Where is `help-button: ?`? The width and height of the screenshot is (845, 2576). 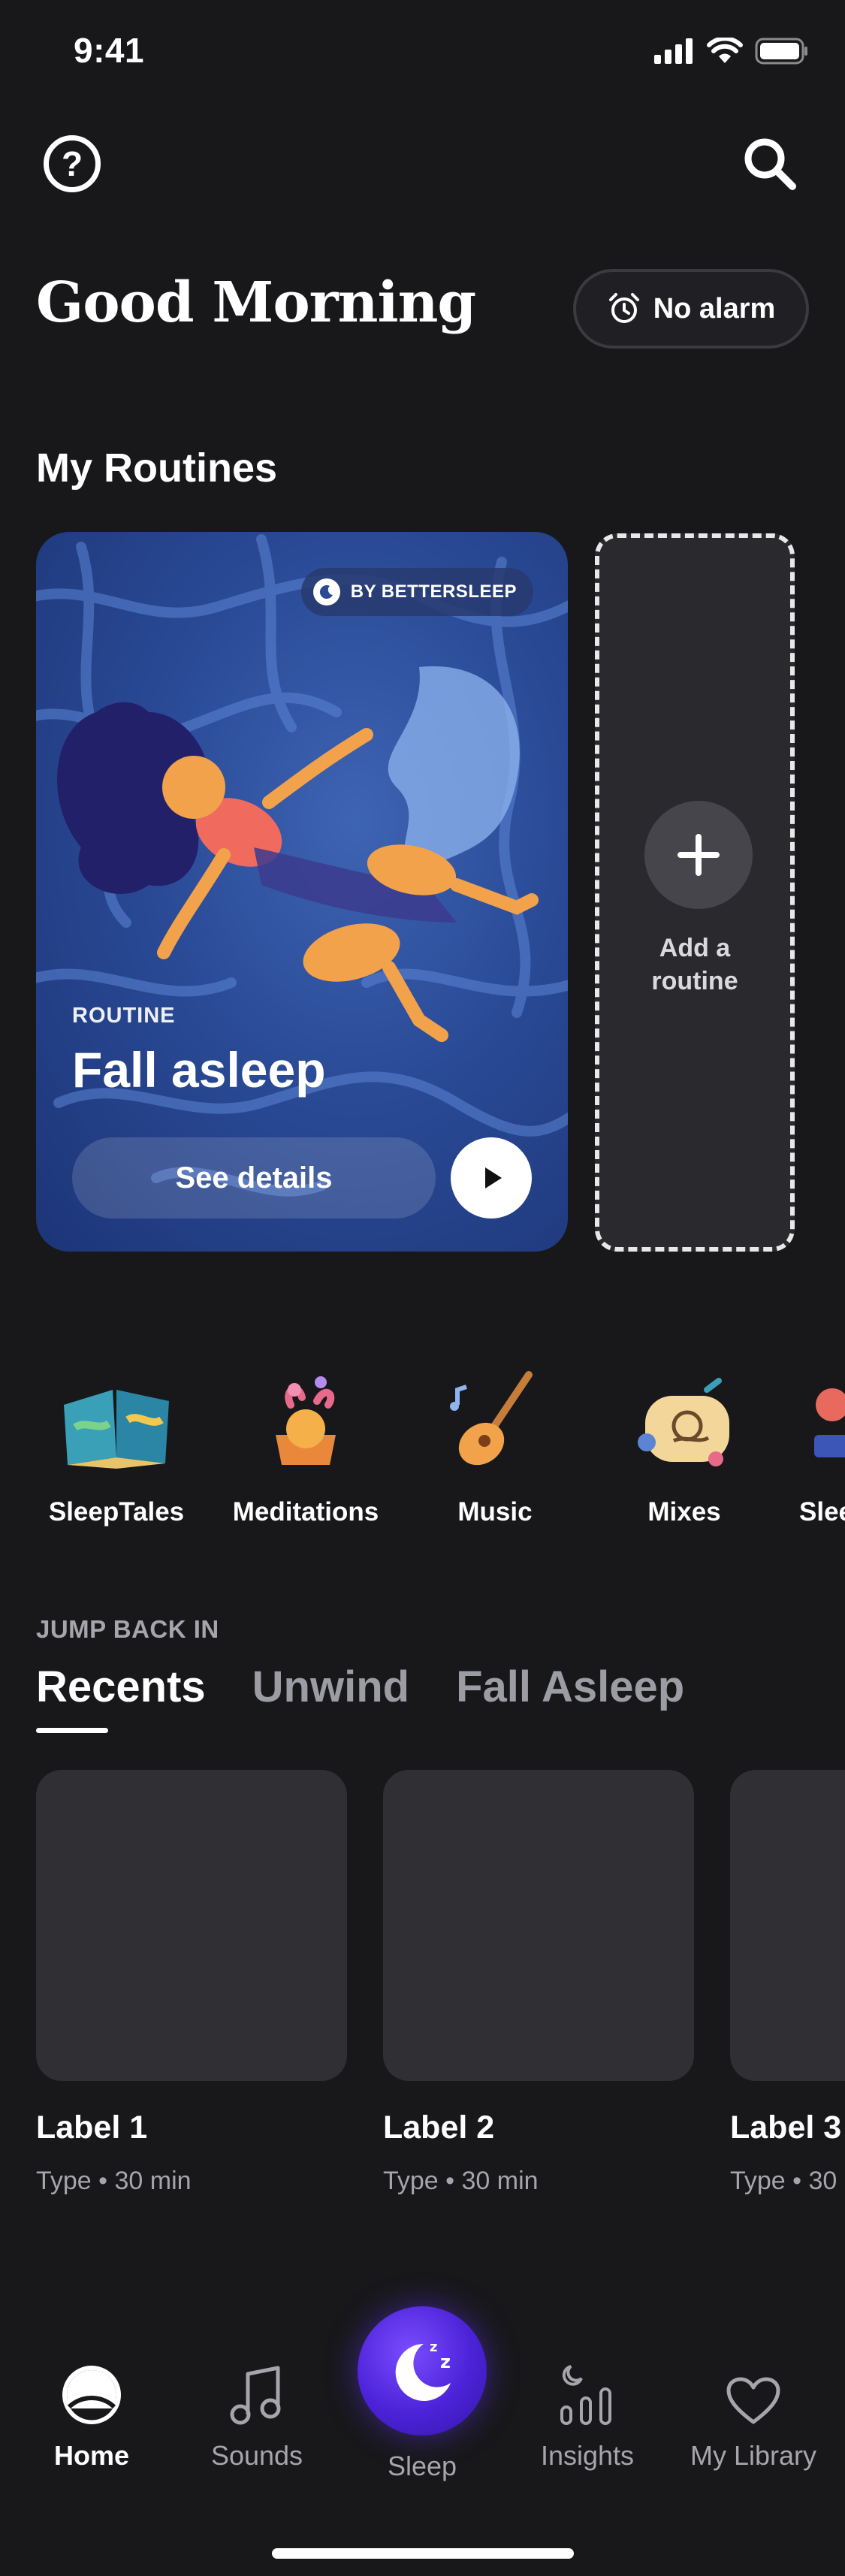 help-button: ? is located at coordinates (72, 163).